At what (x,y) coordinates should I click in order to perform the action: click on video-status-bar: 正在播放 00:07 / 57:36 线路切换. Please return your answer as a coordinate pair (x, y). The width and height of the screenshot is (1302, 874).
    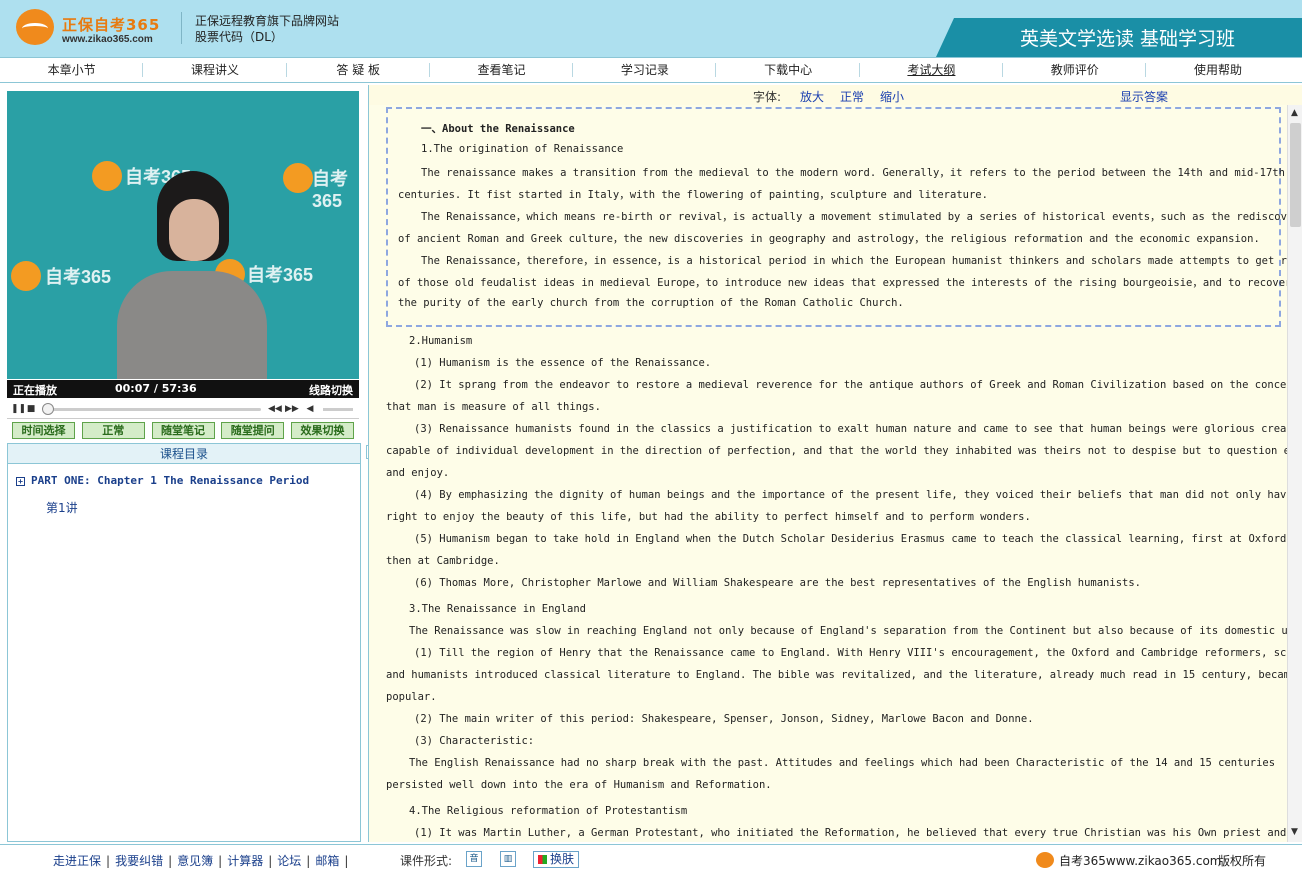
    Looking at the image, I should click on (183, 389).